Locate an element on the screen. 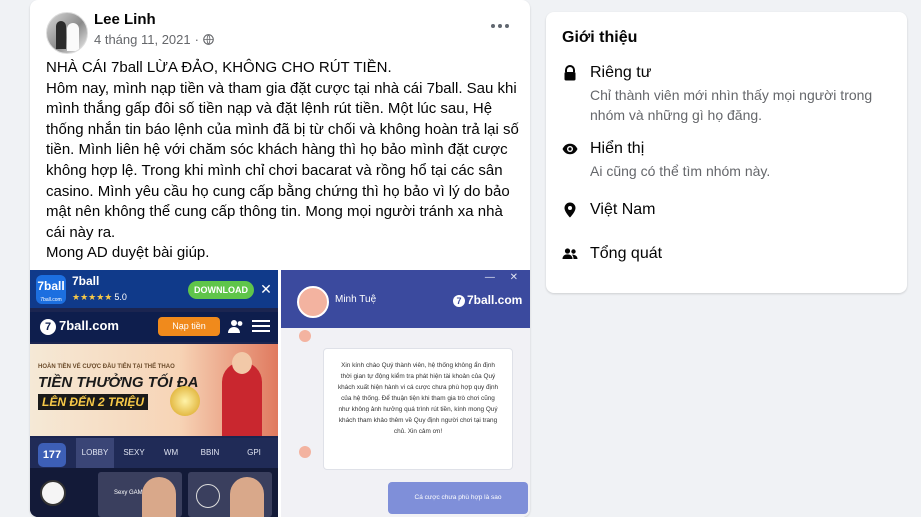 The height and width of the screenshot is (517, 921). globe-icon is located at coordinates (208, 39).